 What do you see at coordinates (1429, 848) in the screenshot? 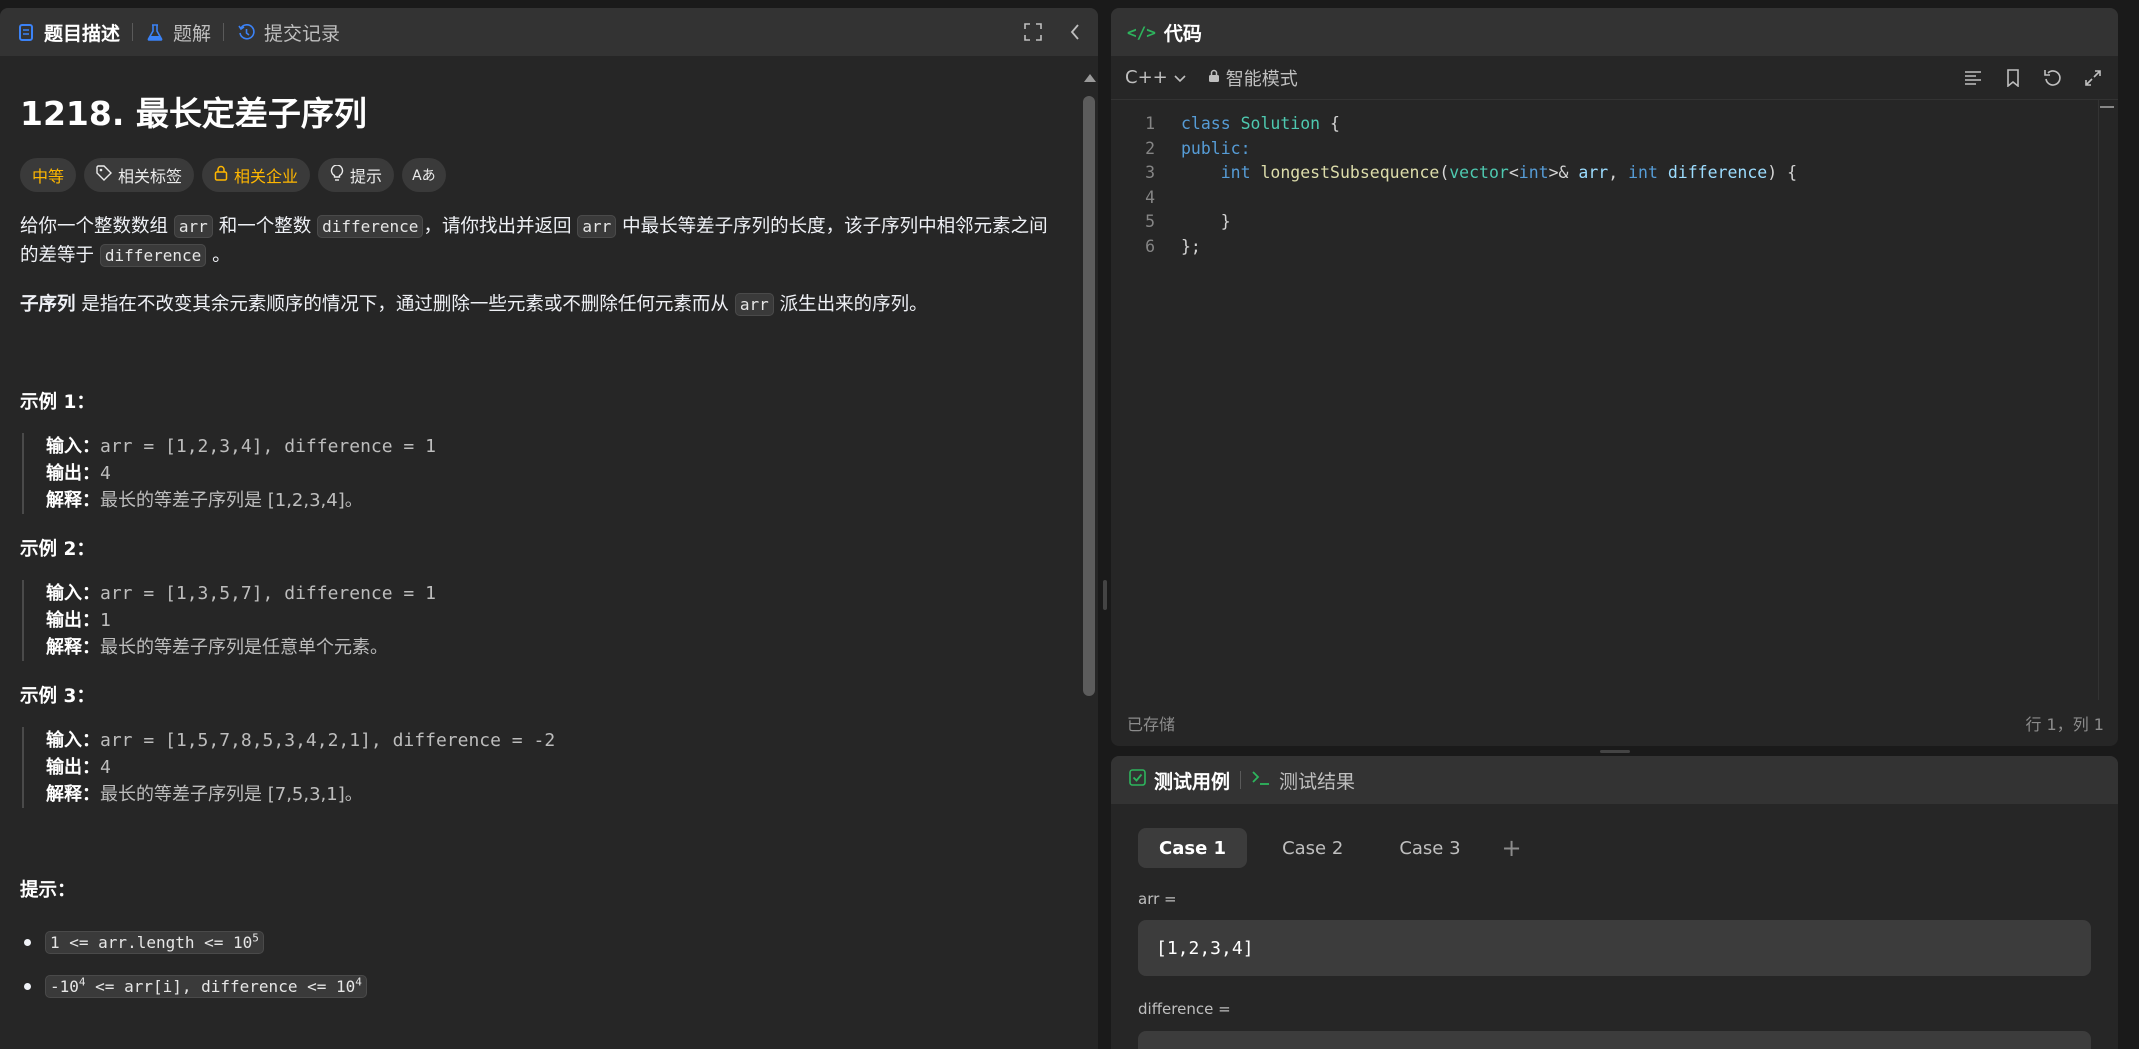
I see `case-tab-3: Case 3` at bounding box center [1429, 848].